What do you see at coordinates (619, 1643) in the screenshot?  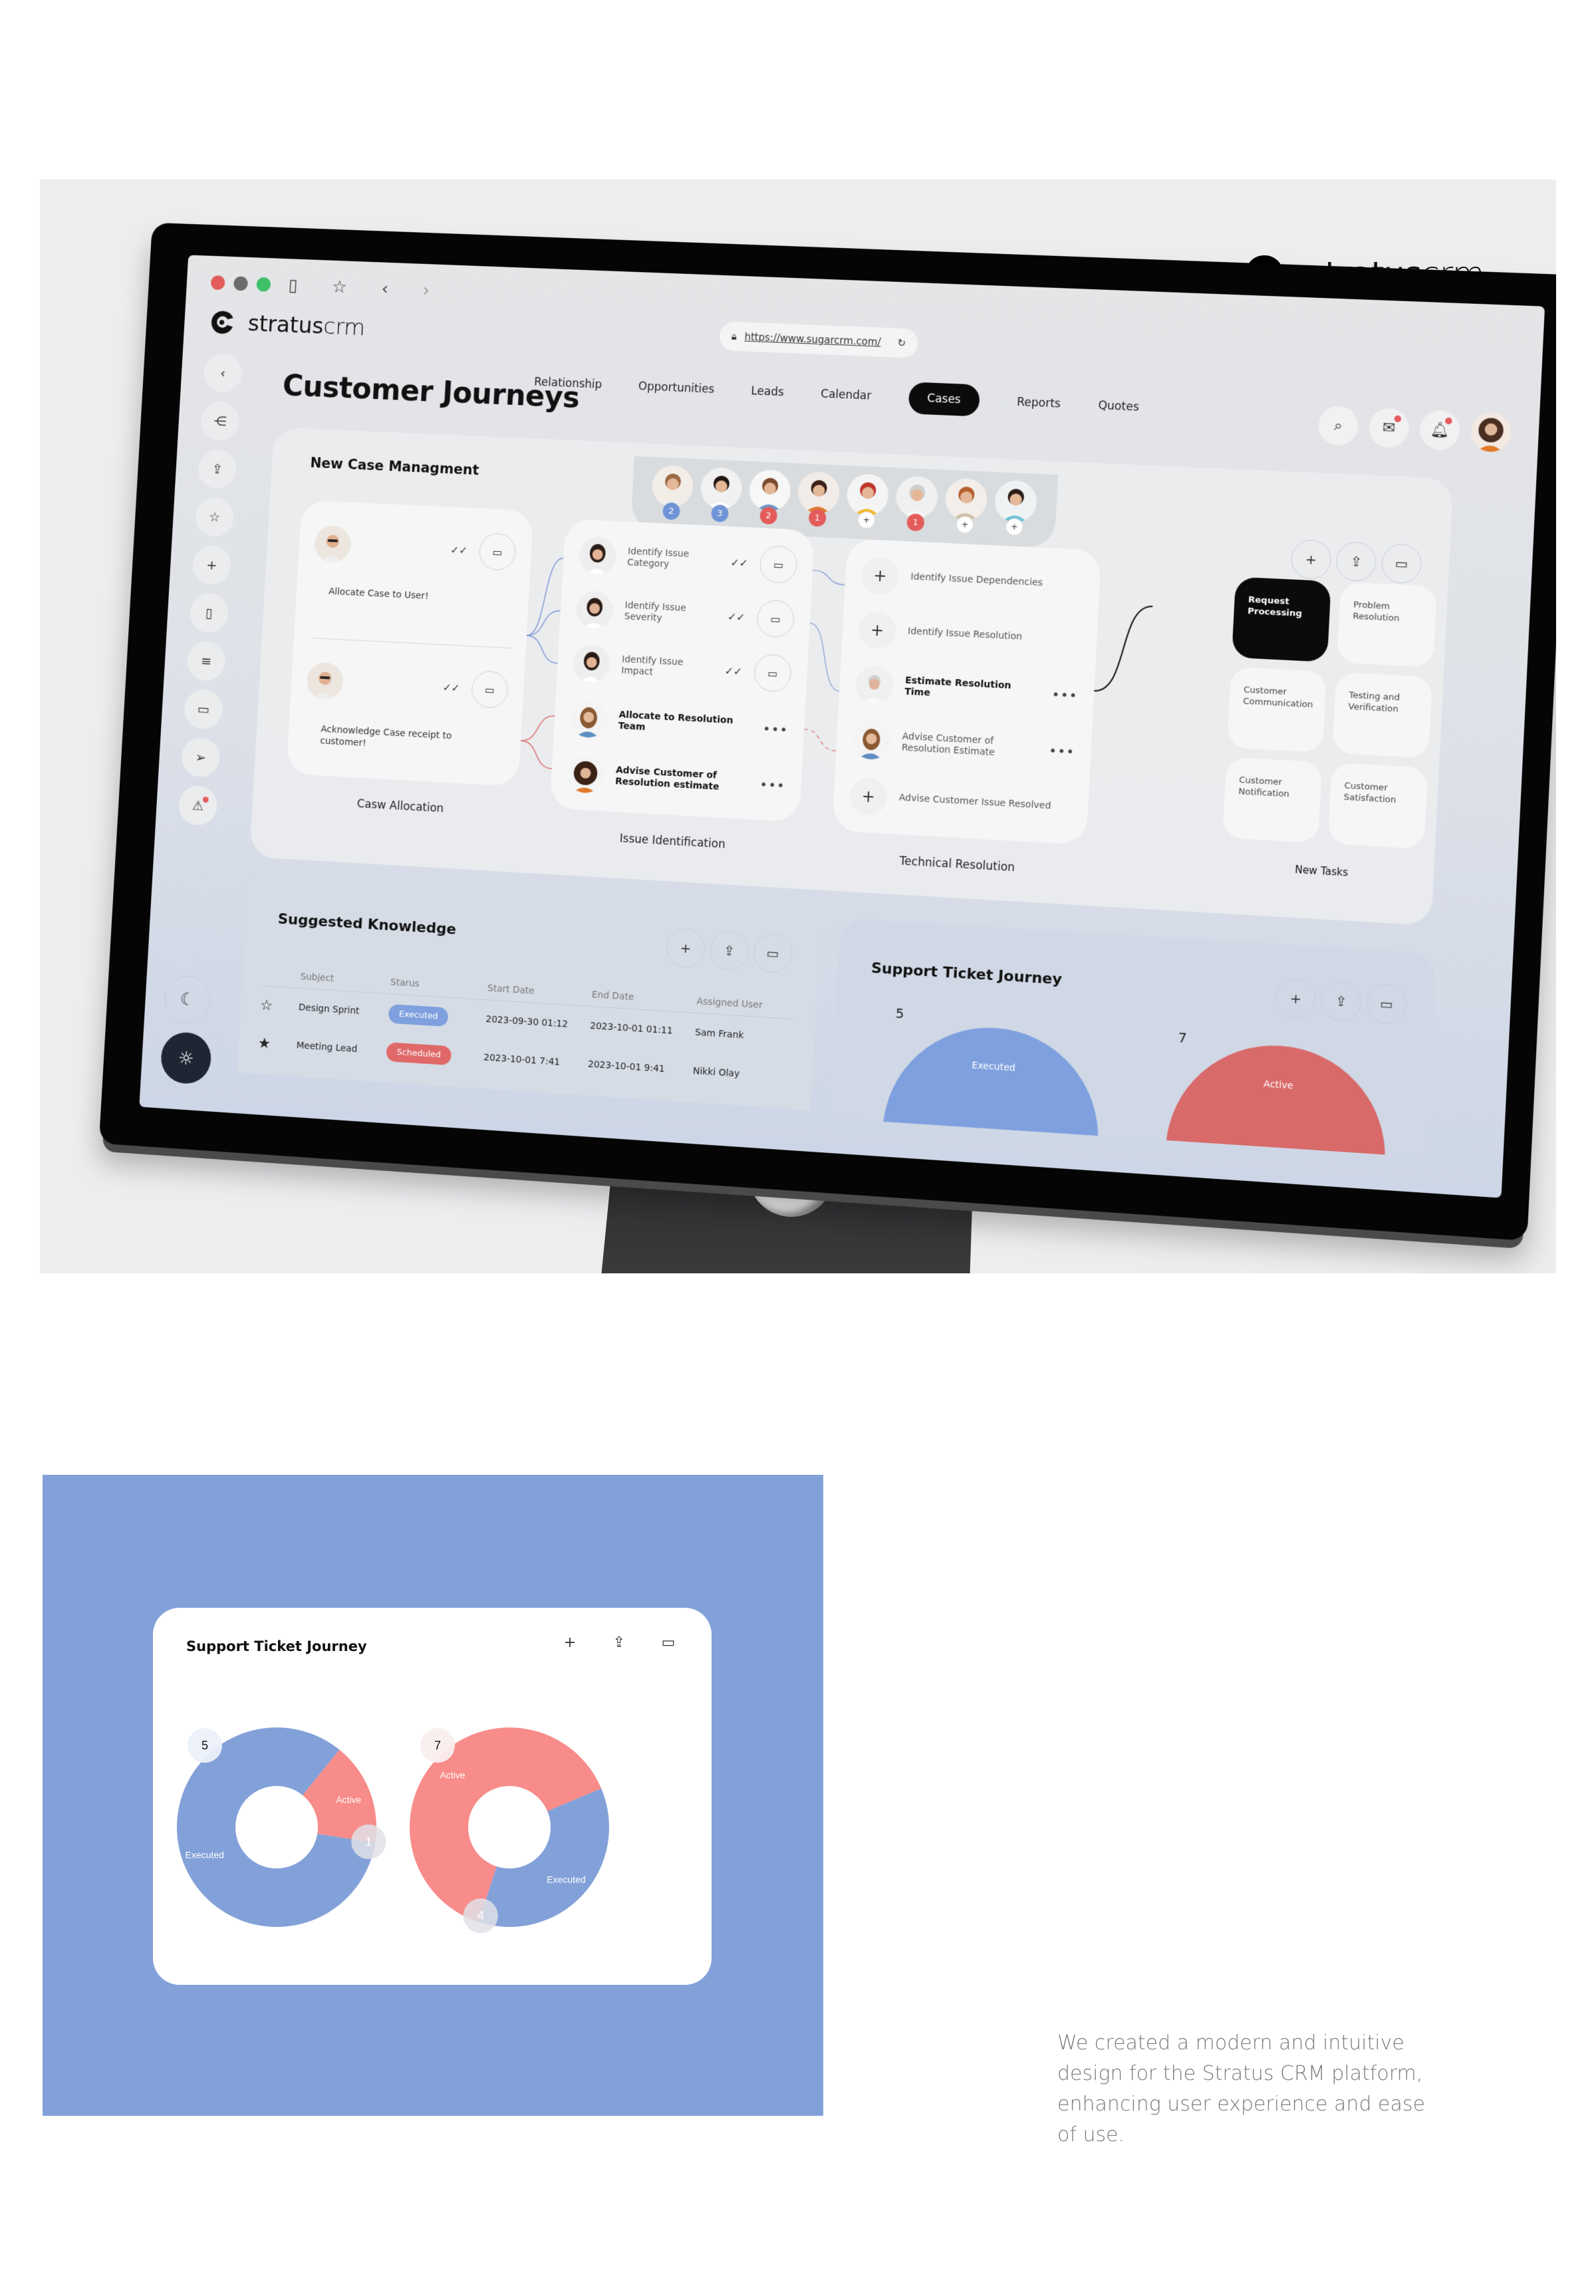 I see `share-icon: ⇪` at bounding box center [619, 1643].